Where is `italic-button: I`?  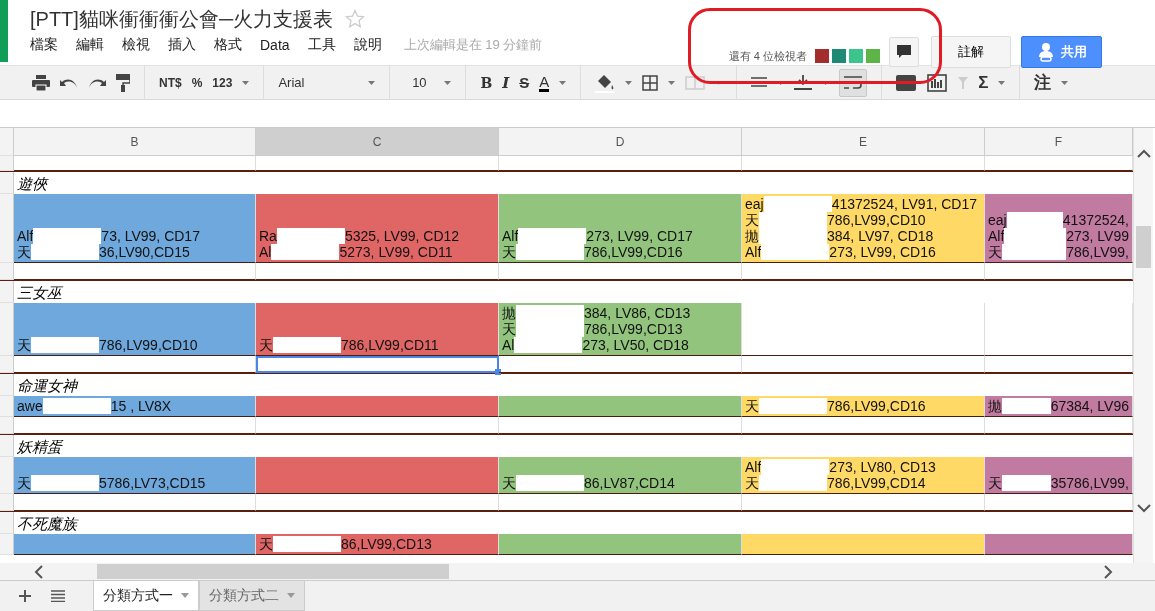 italic-button: I is located at coordinates (506, 82).